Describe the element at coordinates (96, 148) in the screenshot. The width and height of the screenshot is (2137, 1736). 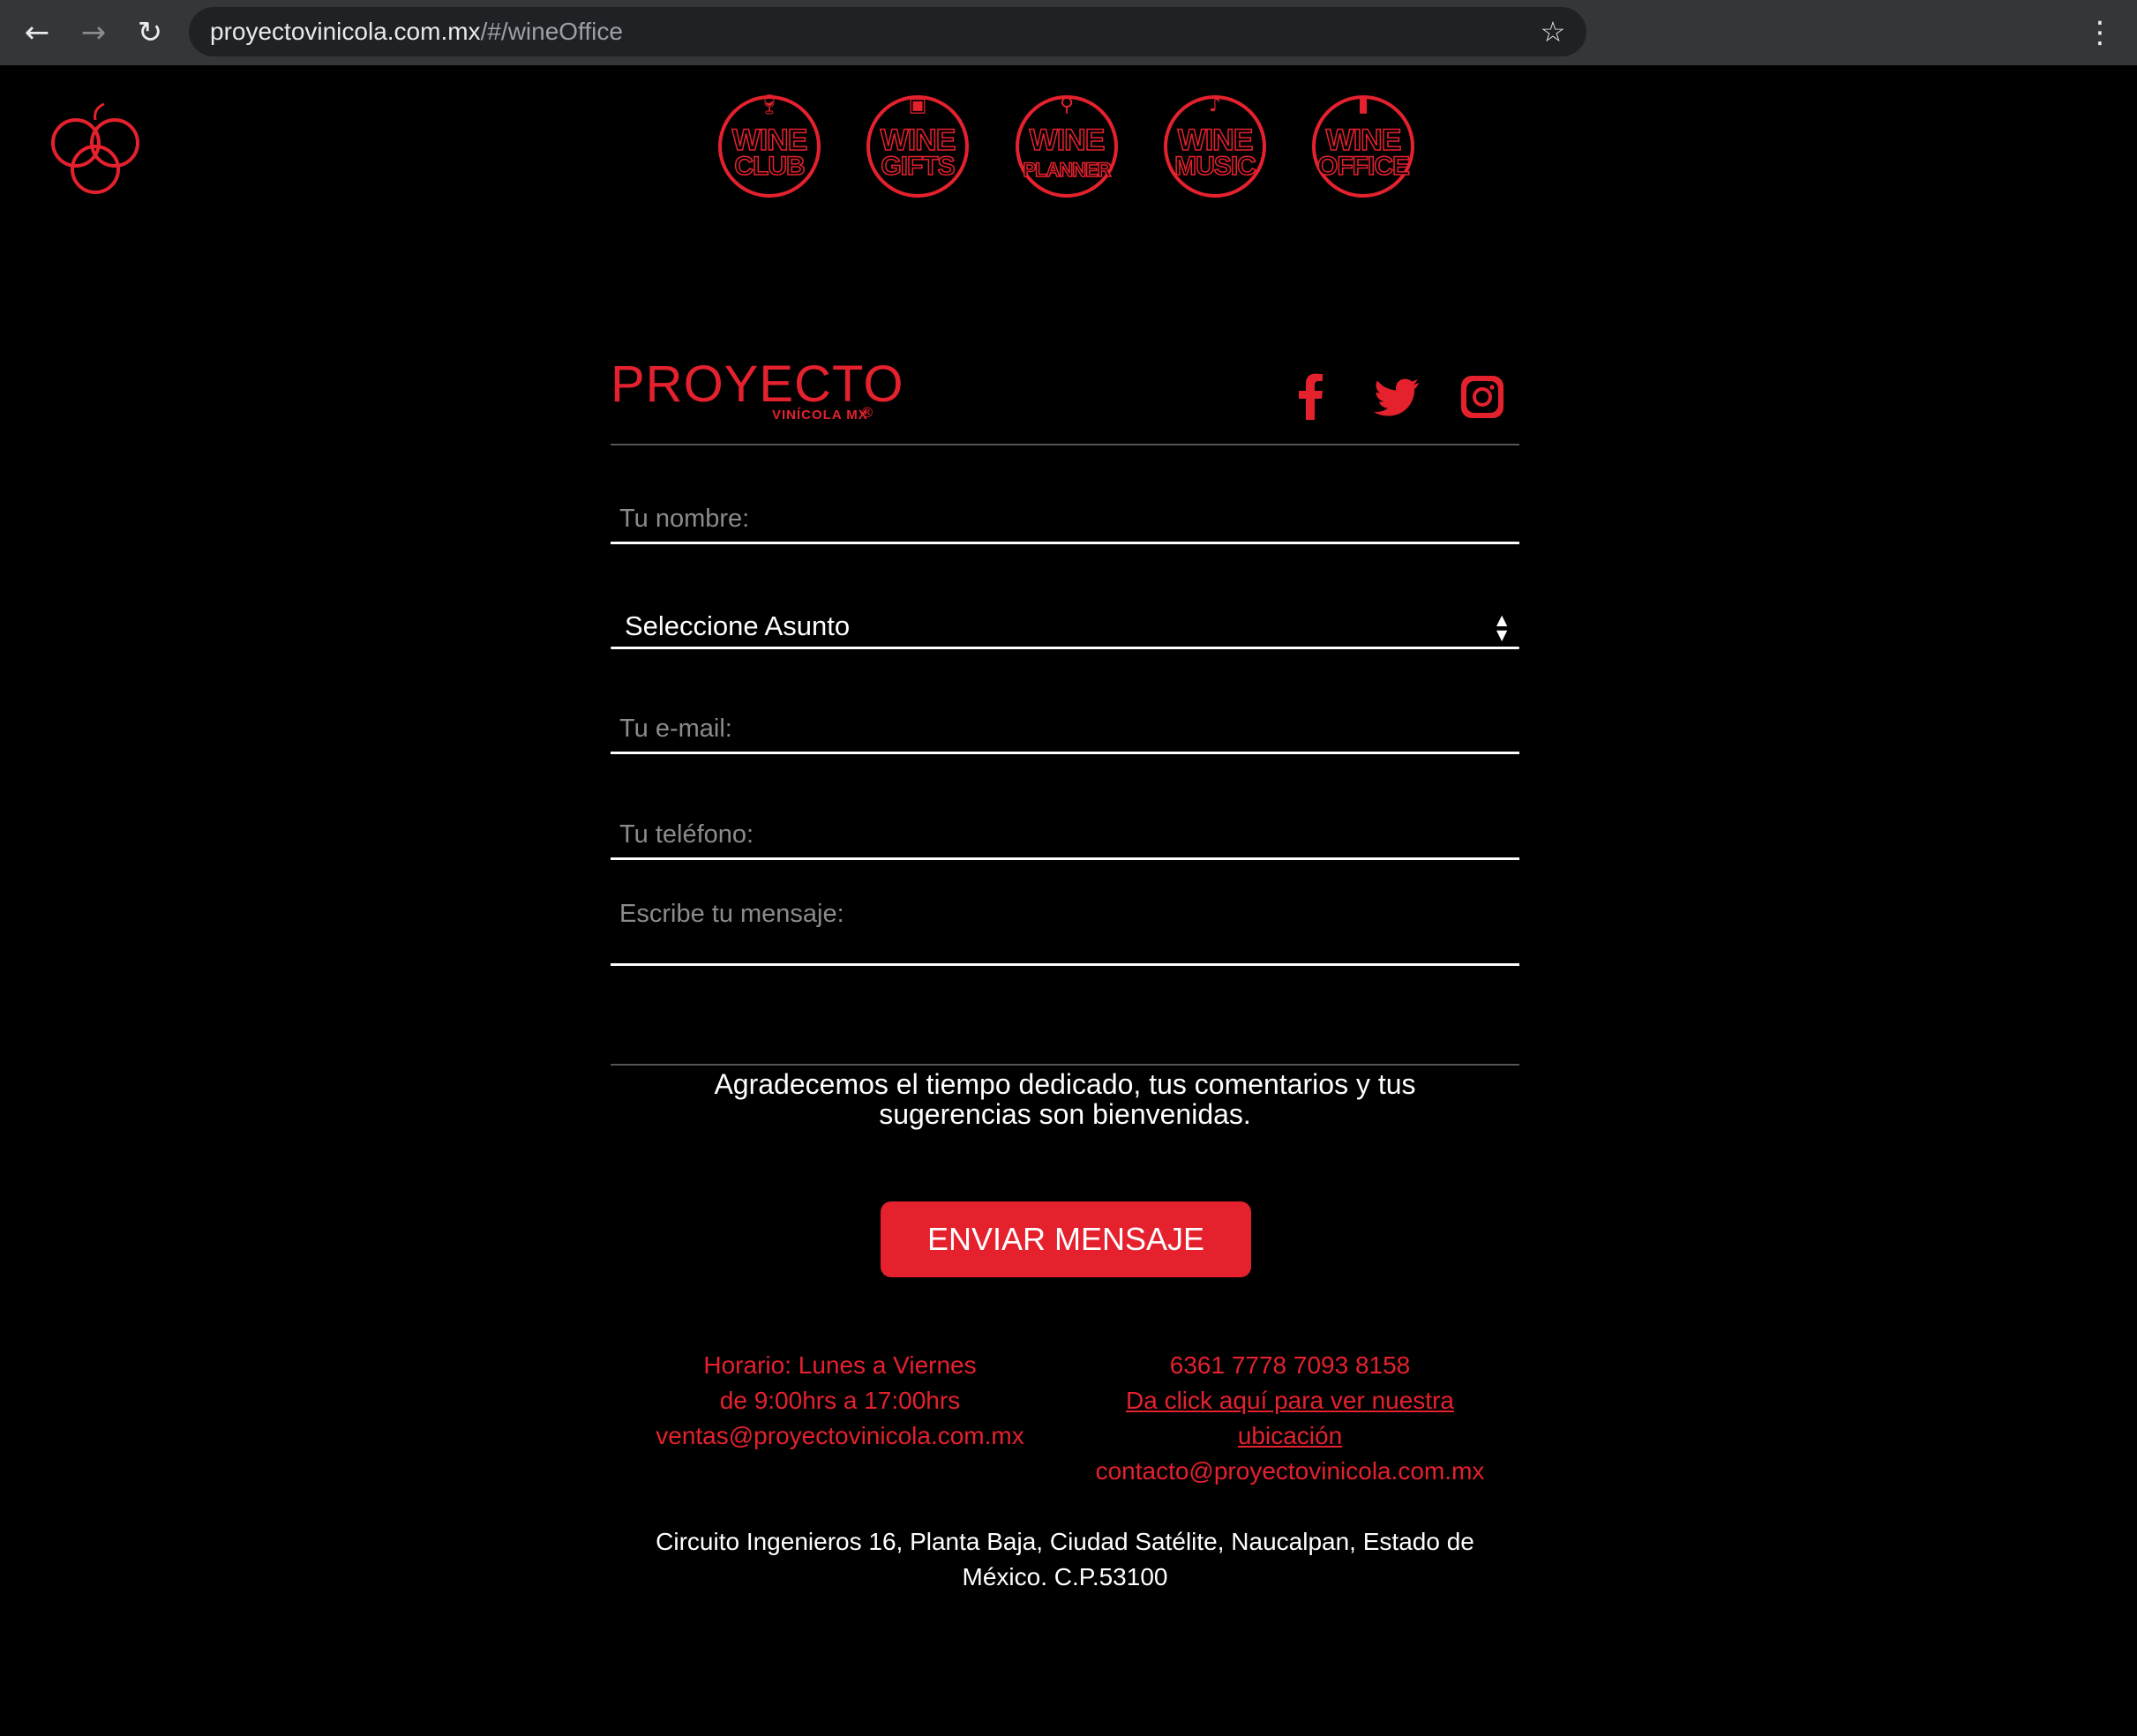
I see `site-logo-rings-icon` at that location.